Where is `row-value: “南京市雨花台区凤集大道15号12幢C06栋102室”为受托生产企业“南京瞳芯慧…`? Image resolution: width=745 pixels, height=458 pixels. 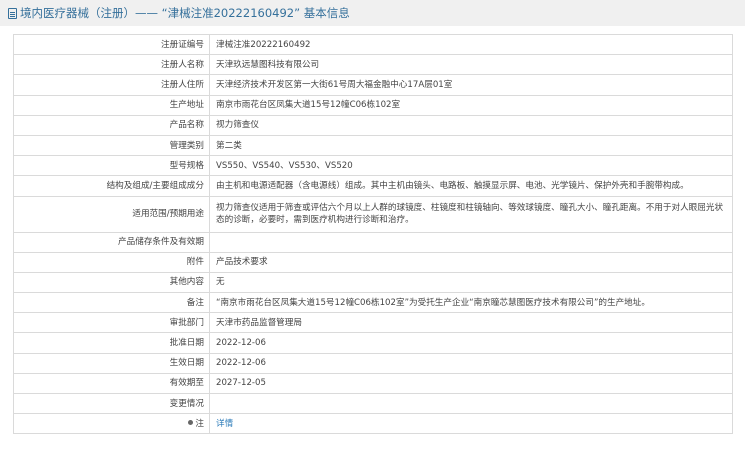 row-value: “南京市雨花台区凤集大道15号12幢C06栋102室”为受托生产企业“南京瞳芯慧… is located at coordinates (471, 303).